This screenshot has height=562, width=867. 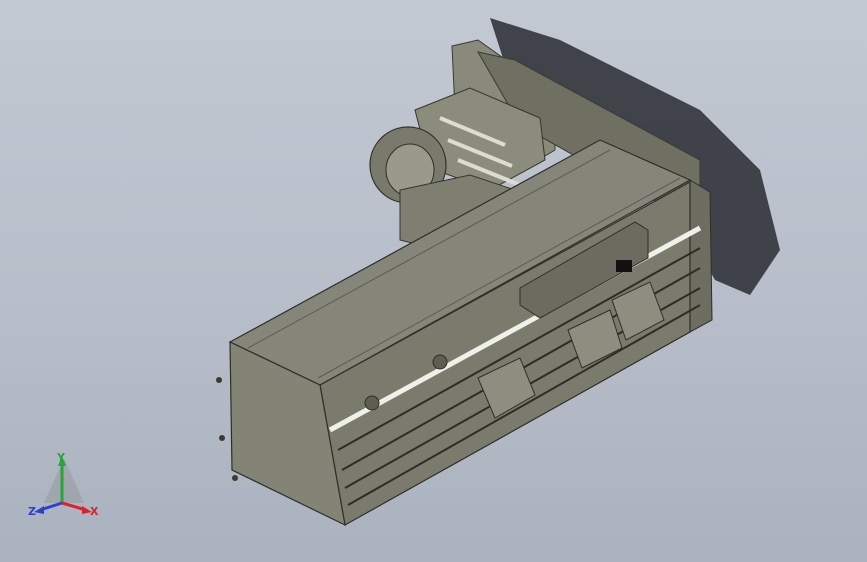 What do you see at coordinates (624, 266) in the screenshot?
I see `carriage-indicator` at bounding box center [624, 266].